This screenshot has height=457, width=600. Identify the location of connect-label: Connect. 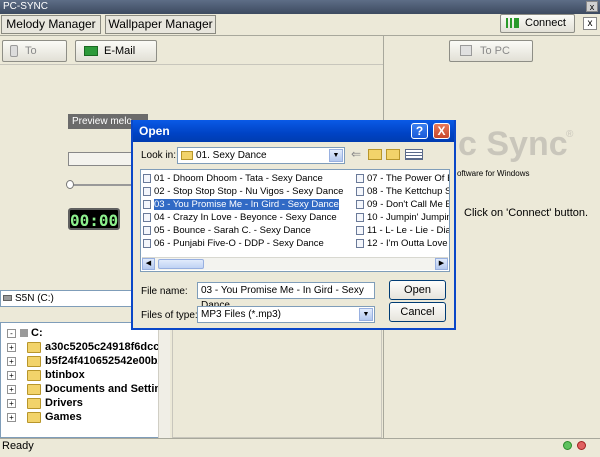
(545, 23).